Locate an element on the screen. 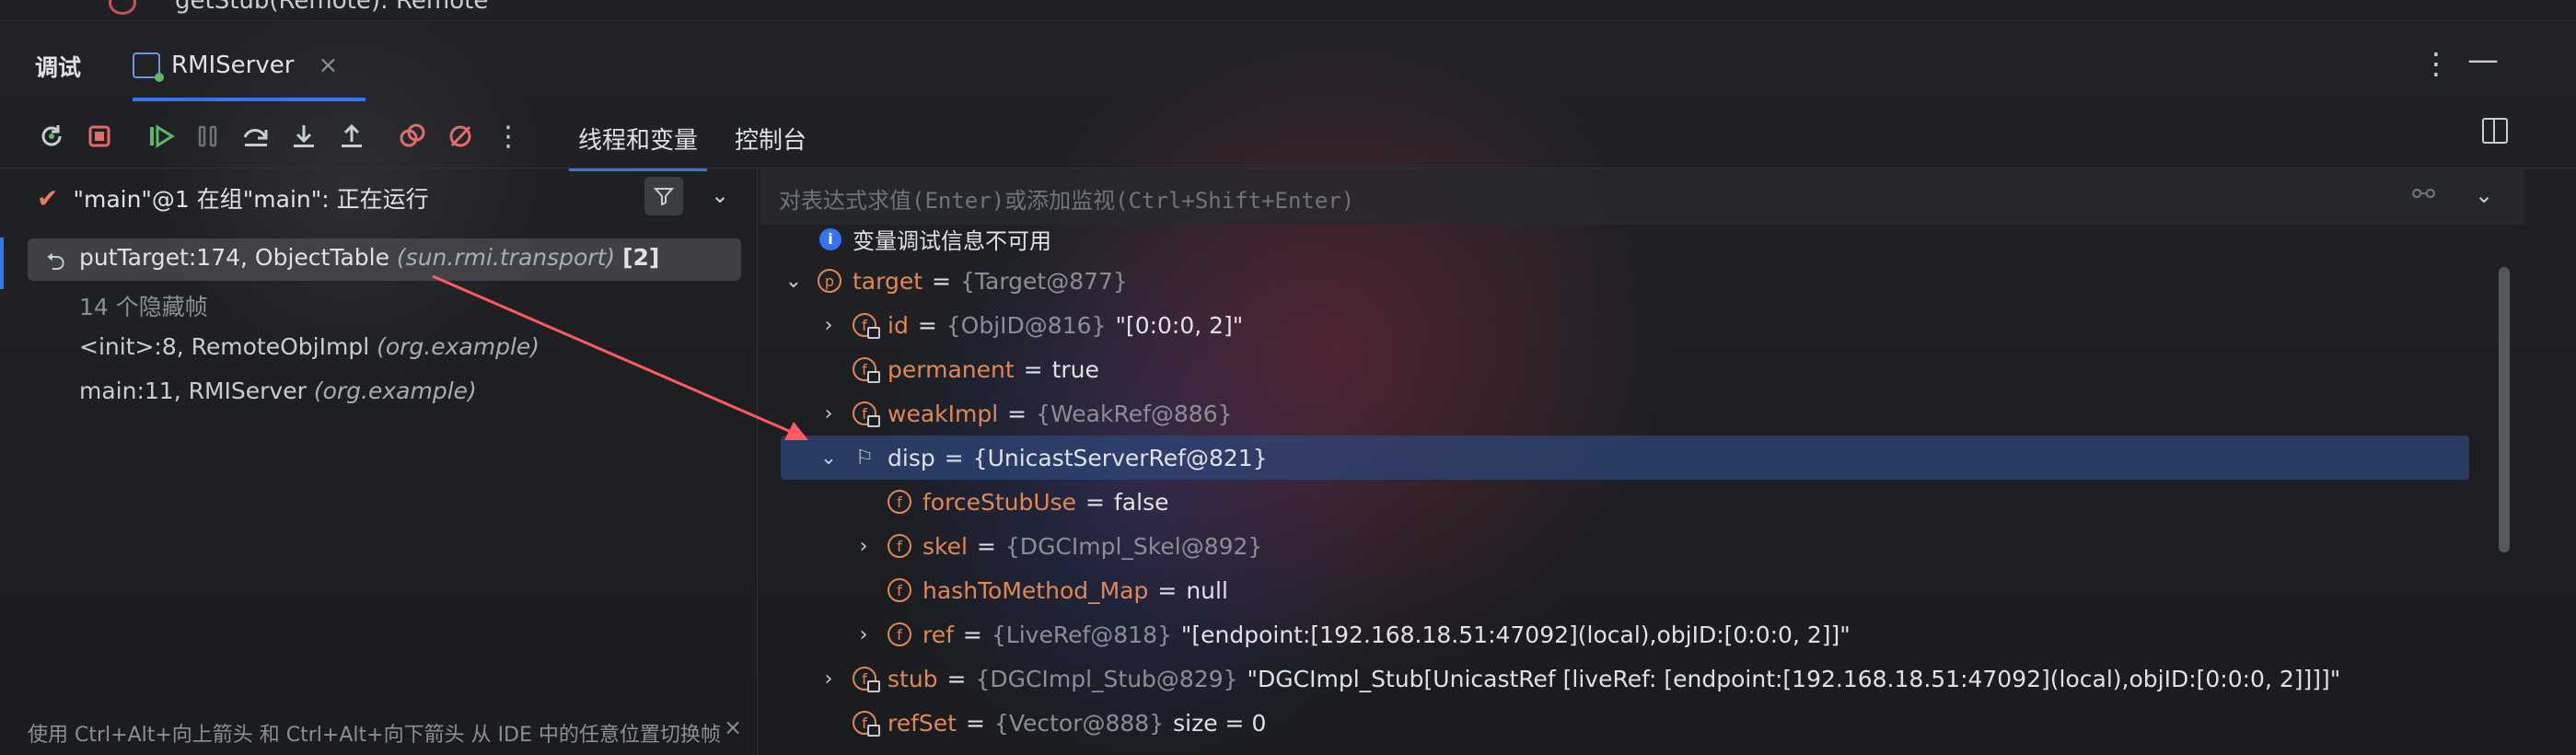  variable-row: f refSet = {Vector@888} size = 0 is located at coordinates (1042, 723).